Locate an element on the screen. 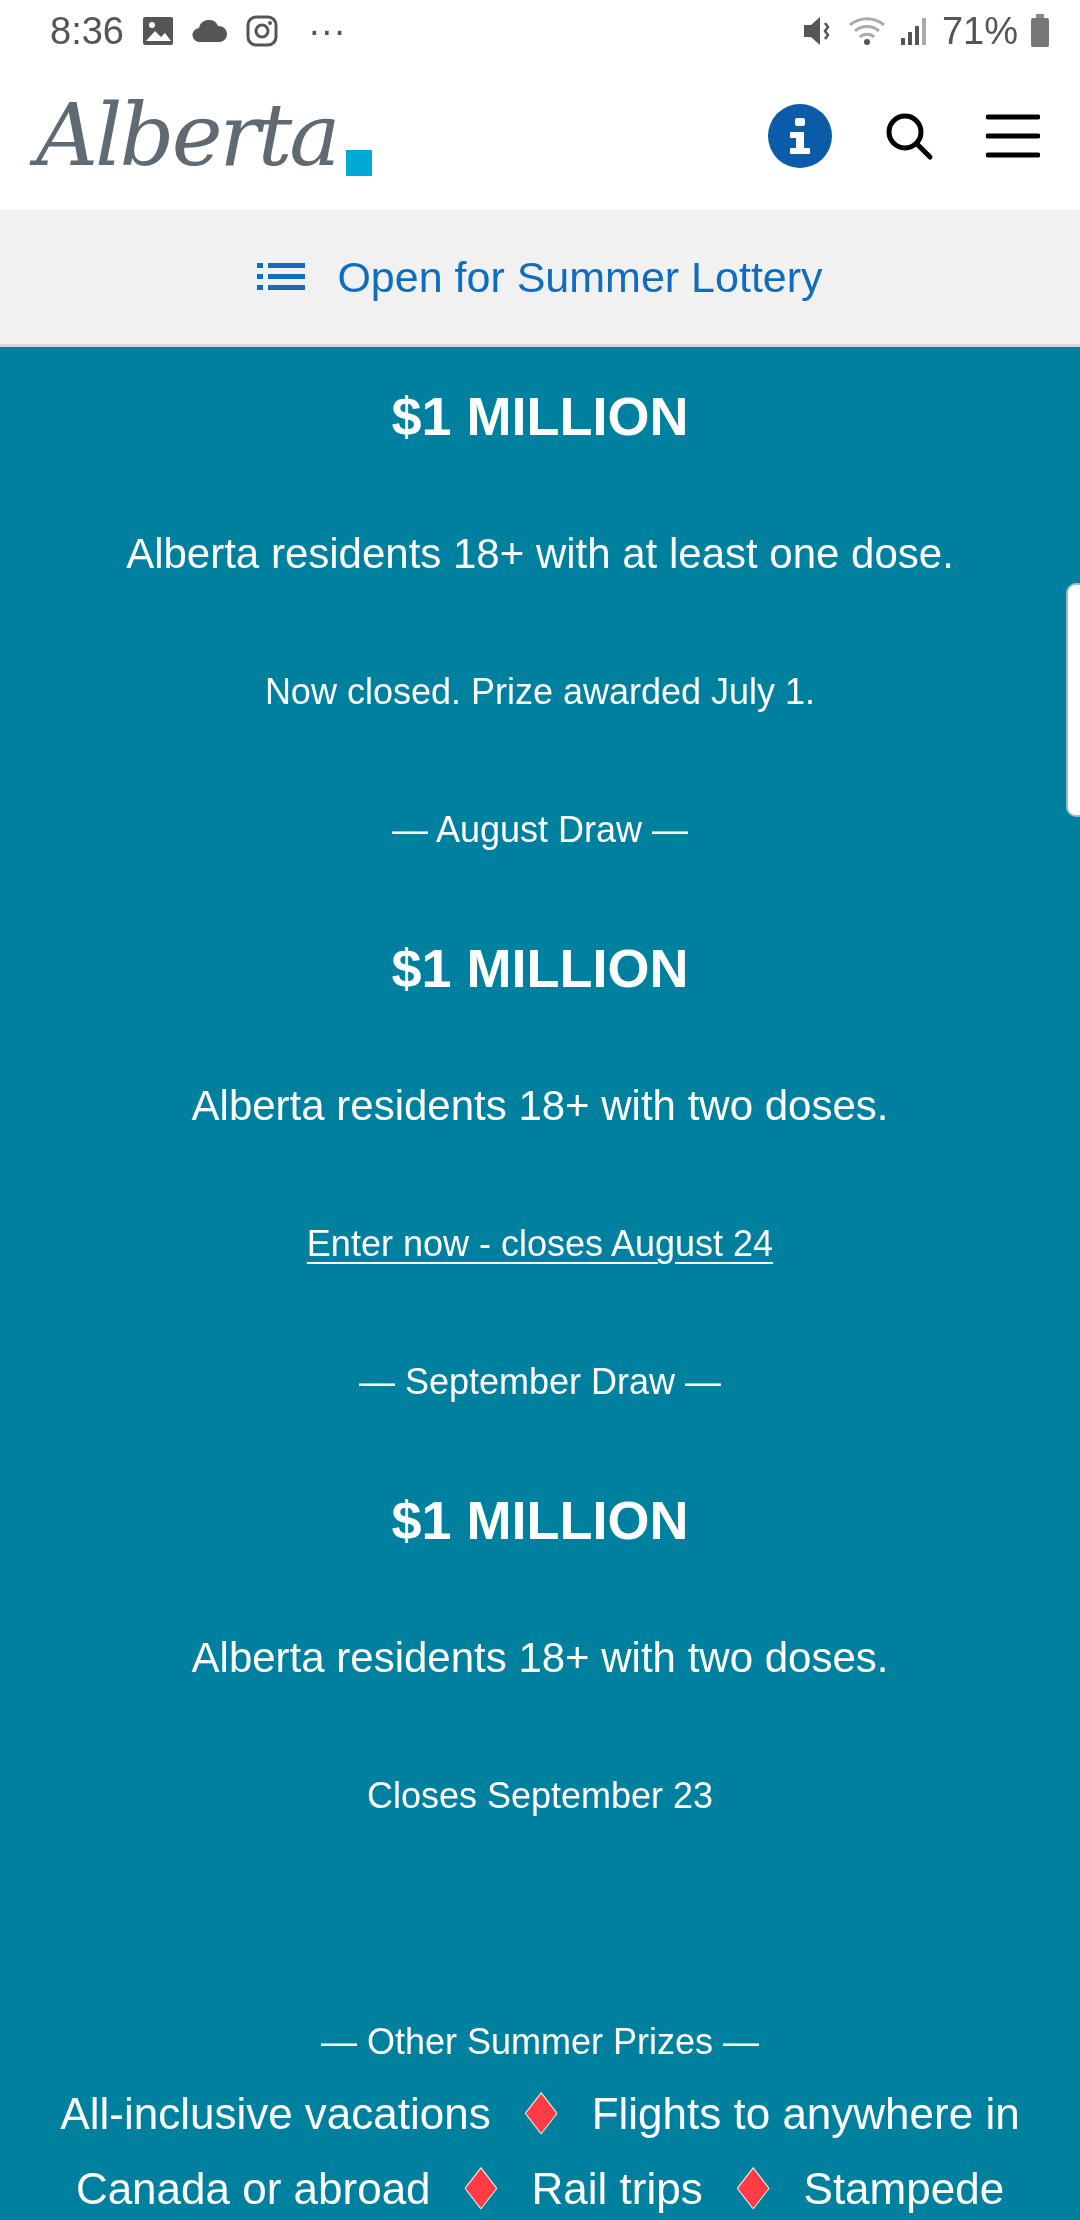  clock-time: 8:36 is located at coordinates (87, 31).